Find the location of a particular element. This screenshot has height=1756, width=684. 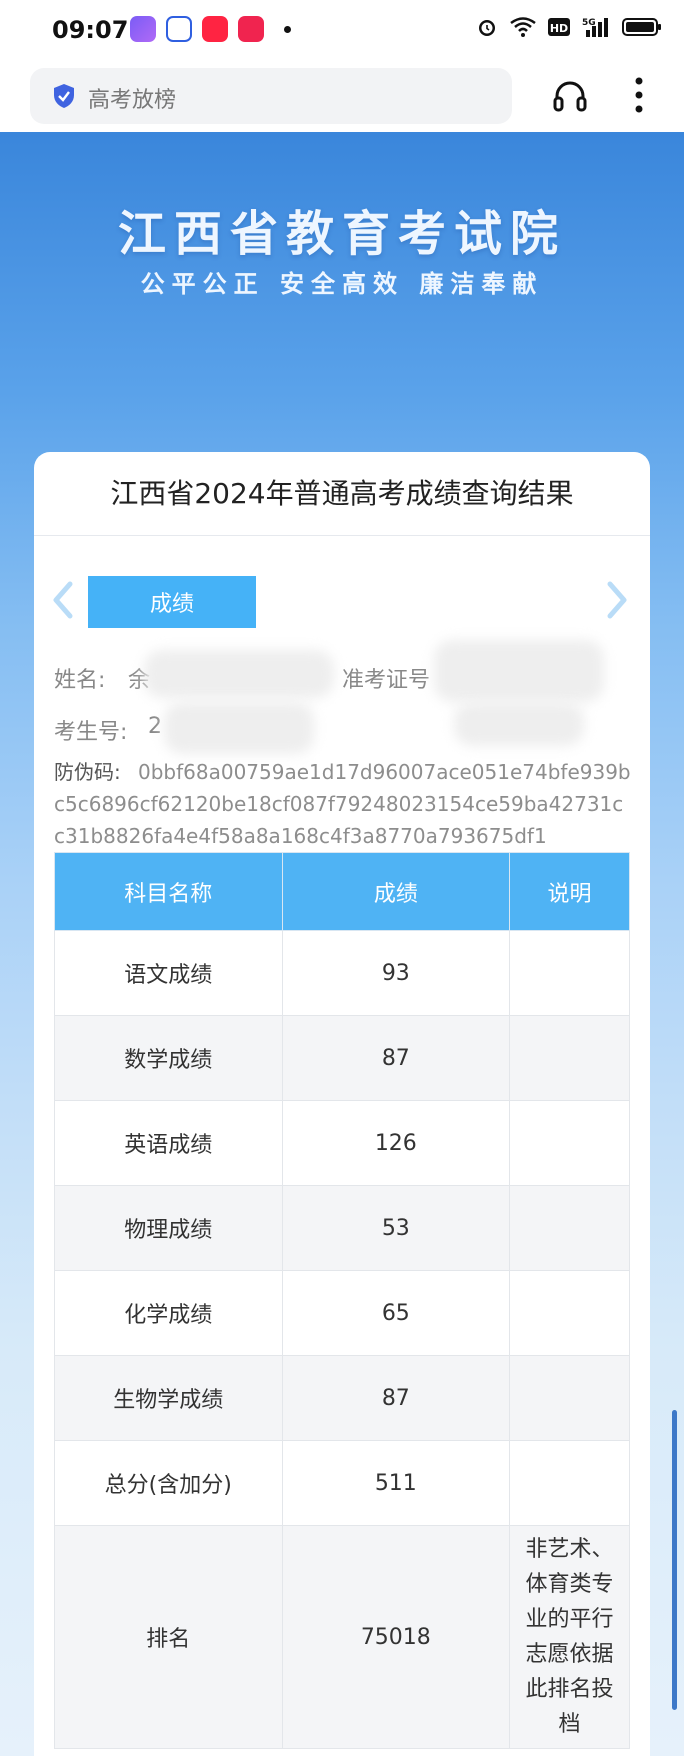

exam-number-label: 考生号: is located at coordinates (91, 732).